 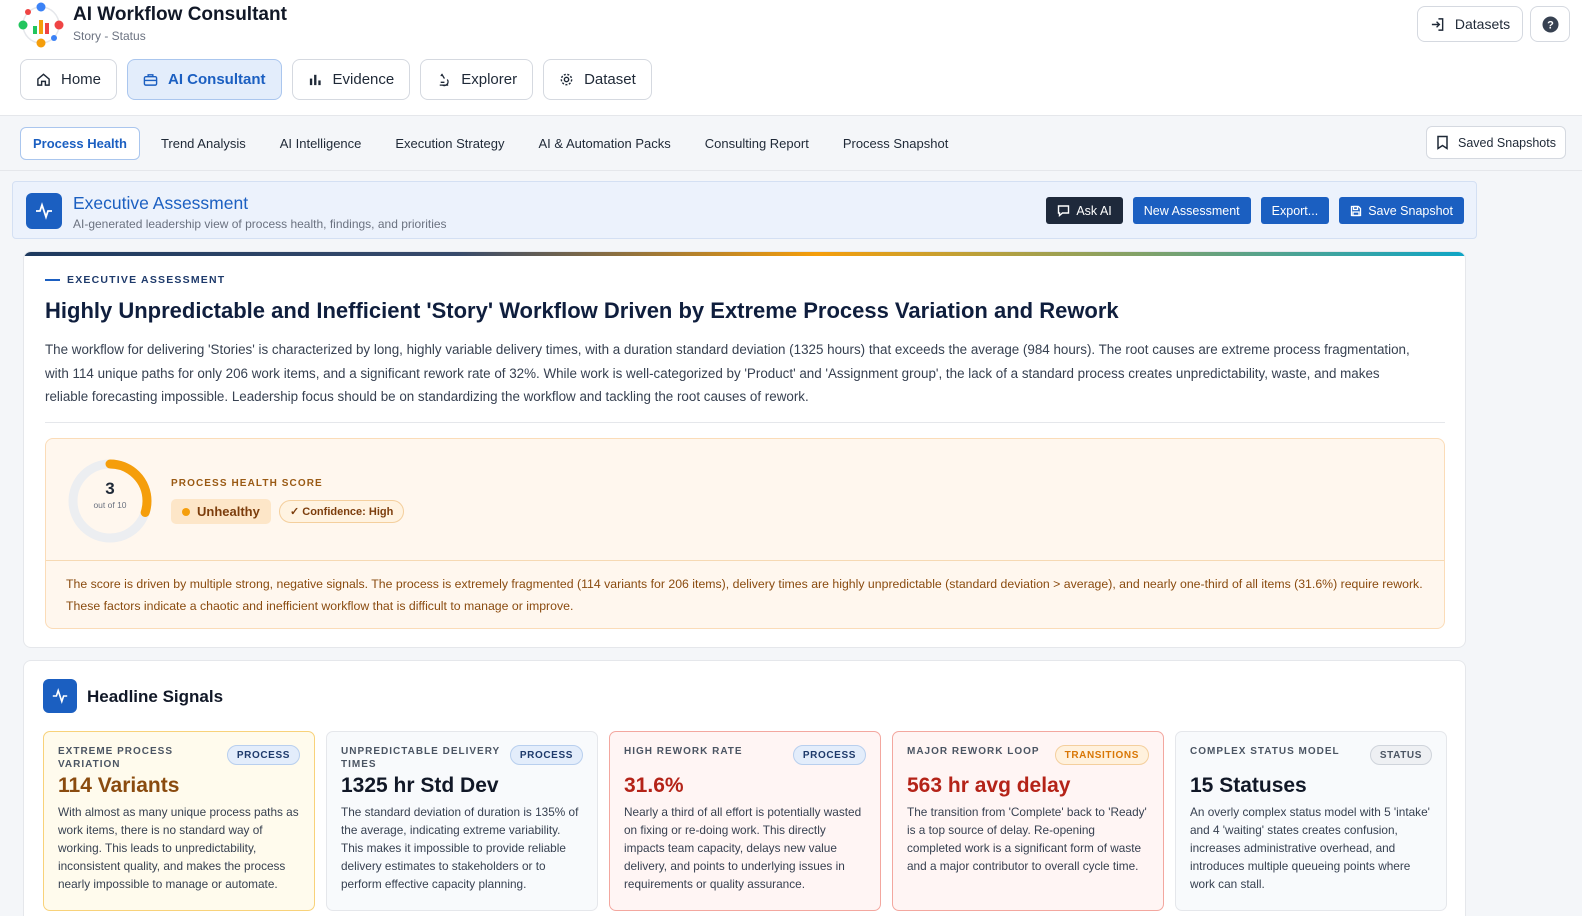 I want to click on signal-card-header: EXTREME PROCESS VARIATION PROCESS, so click(x=179, y=757).